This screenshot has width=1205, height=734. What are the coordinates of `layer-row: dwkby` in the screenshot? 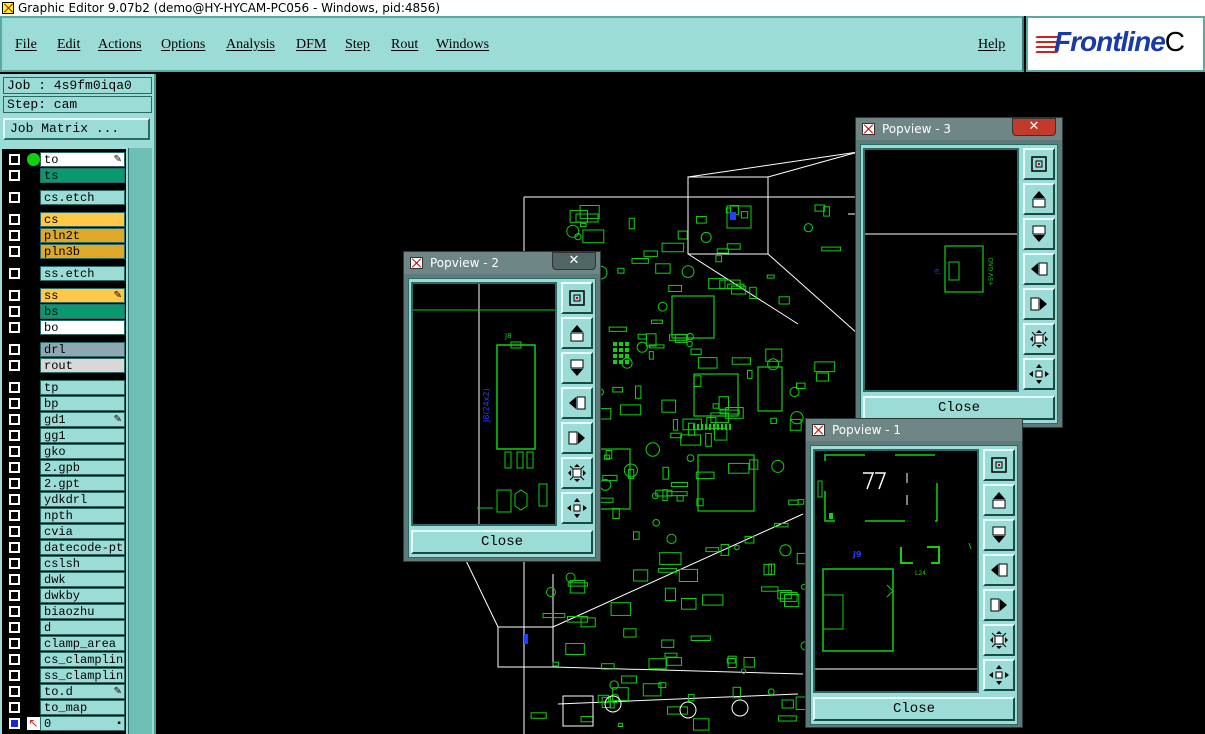 It's located at (65, 595).